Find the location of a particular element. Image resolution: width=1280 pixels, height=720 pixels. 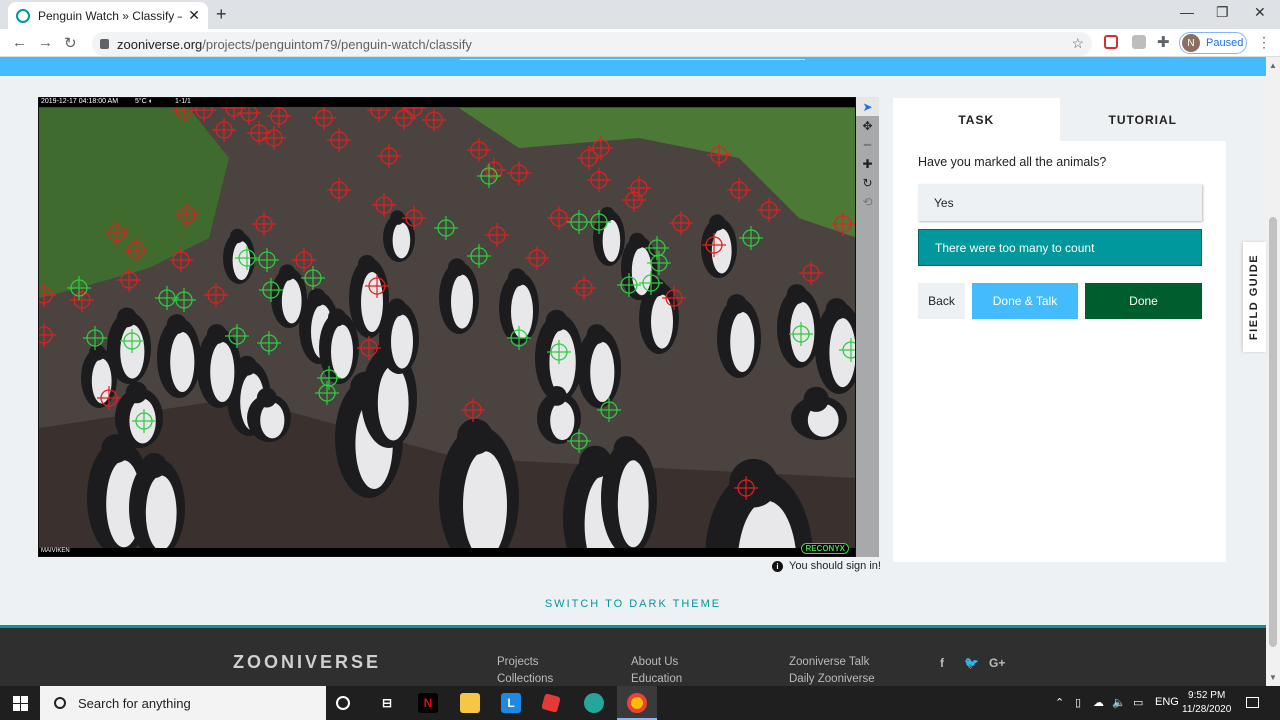

back-arrow-icon: ← is located at coordinates (19, 42).